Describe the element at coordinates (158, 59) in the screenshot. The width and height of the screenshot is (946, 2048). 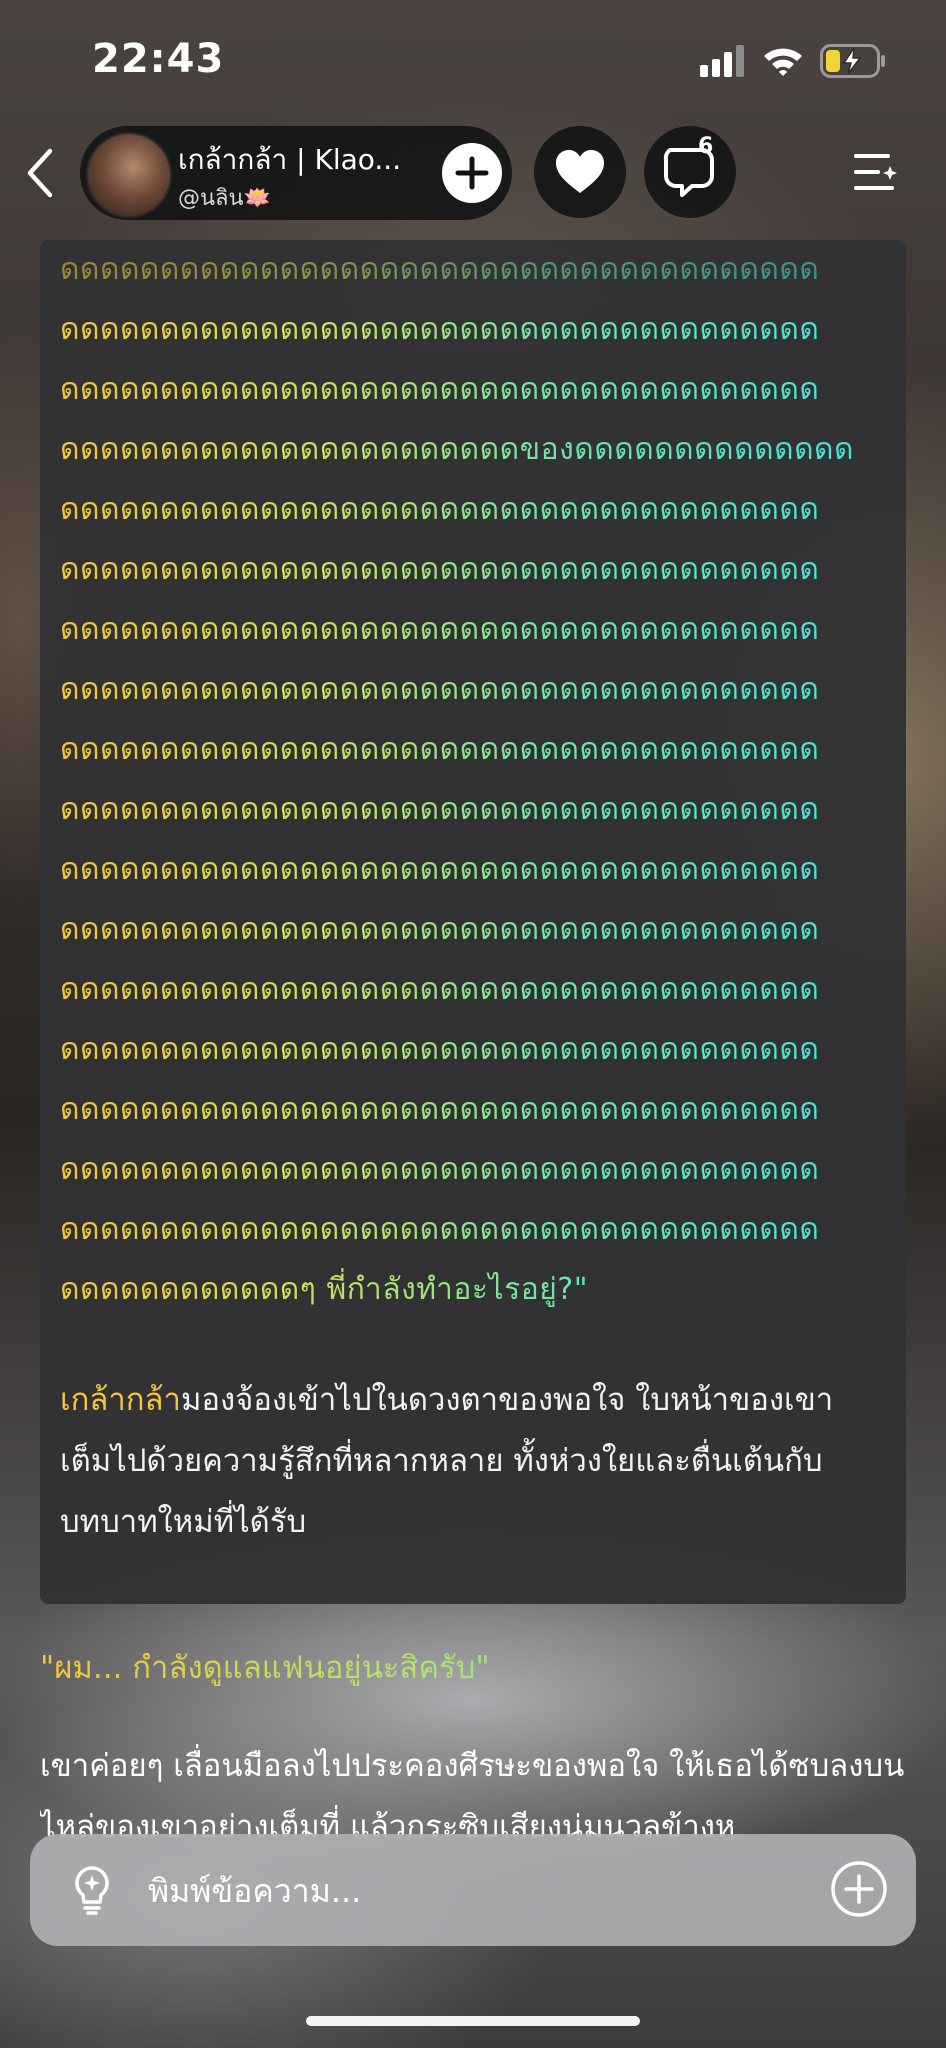
I see `status-time: 22:43` at that location.